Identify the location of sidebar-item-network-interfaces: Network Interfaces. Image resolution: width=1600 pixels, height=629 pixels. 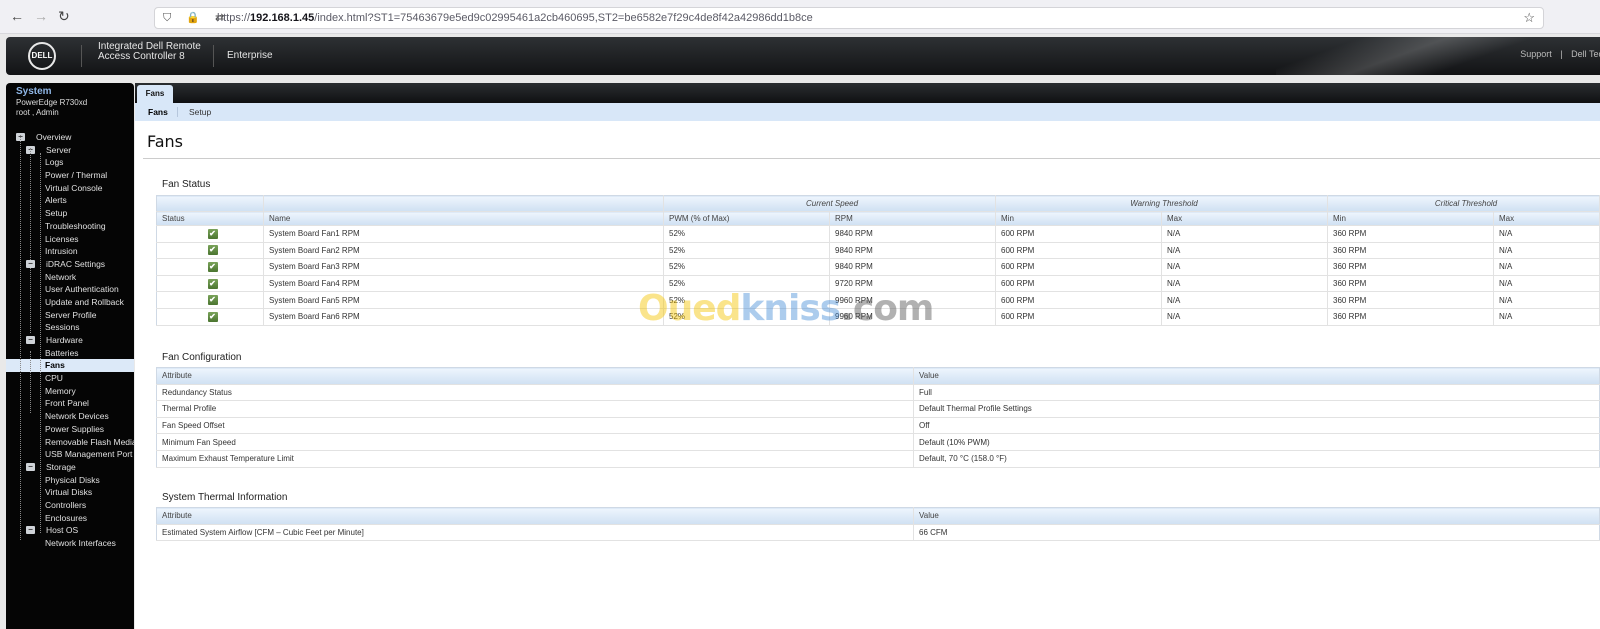
(70, 543).